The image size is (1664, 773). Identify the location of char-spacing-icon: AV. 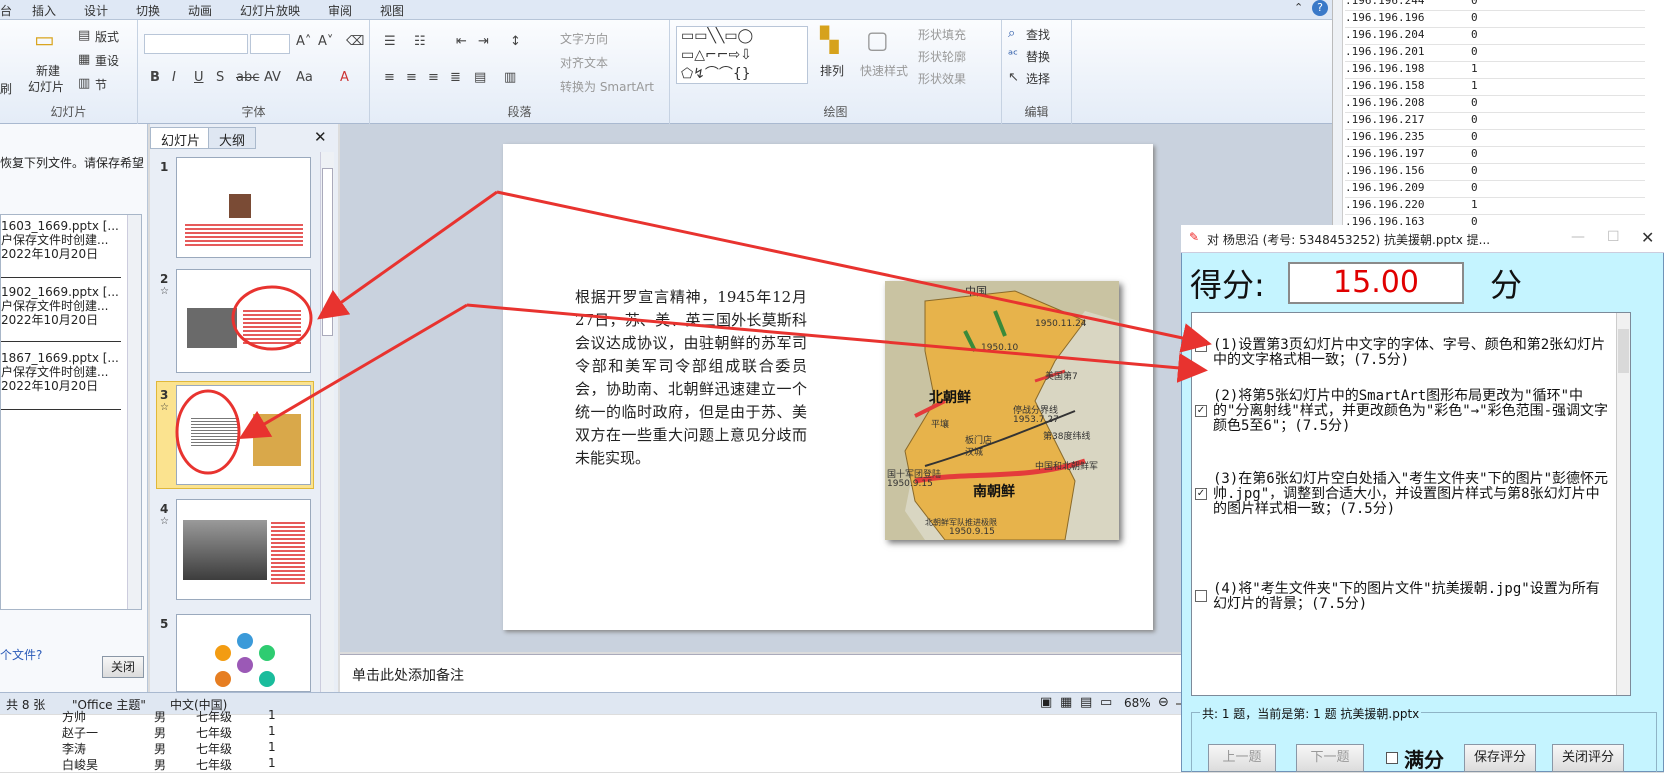
(272, 77).